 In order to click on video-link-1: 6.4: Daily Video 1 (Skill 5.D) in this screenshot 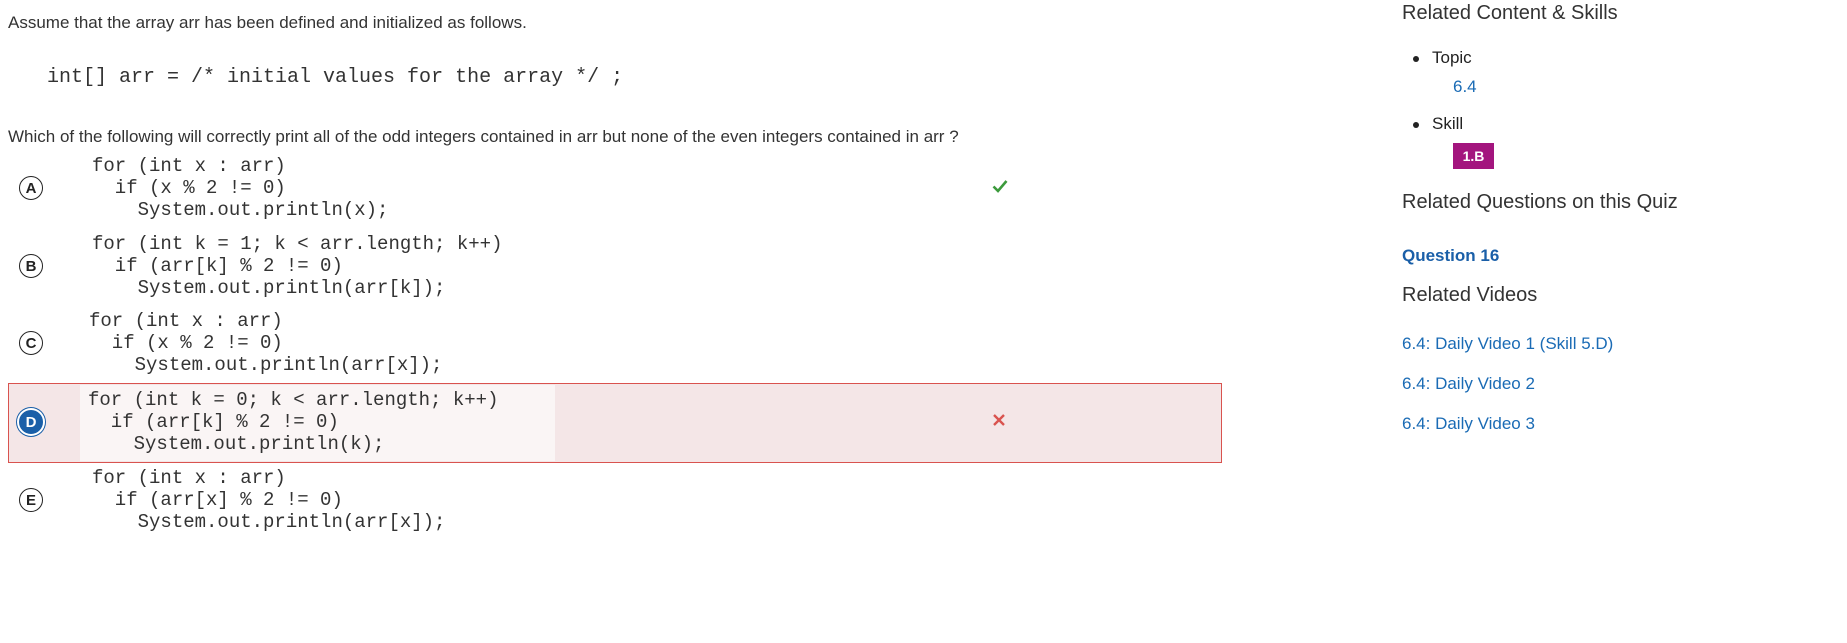, I will do `click(1507, 344)`.